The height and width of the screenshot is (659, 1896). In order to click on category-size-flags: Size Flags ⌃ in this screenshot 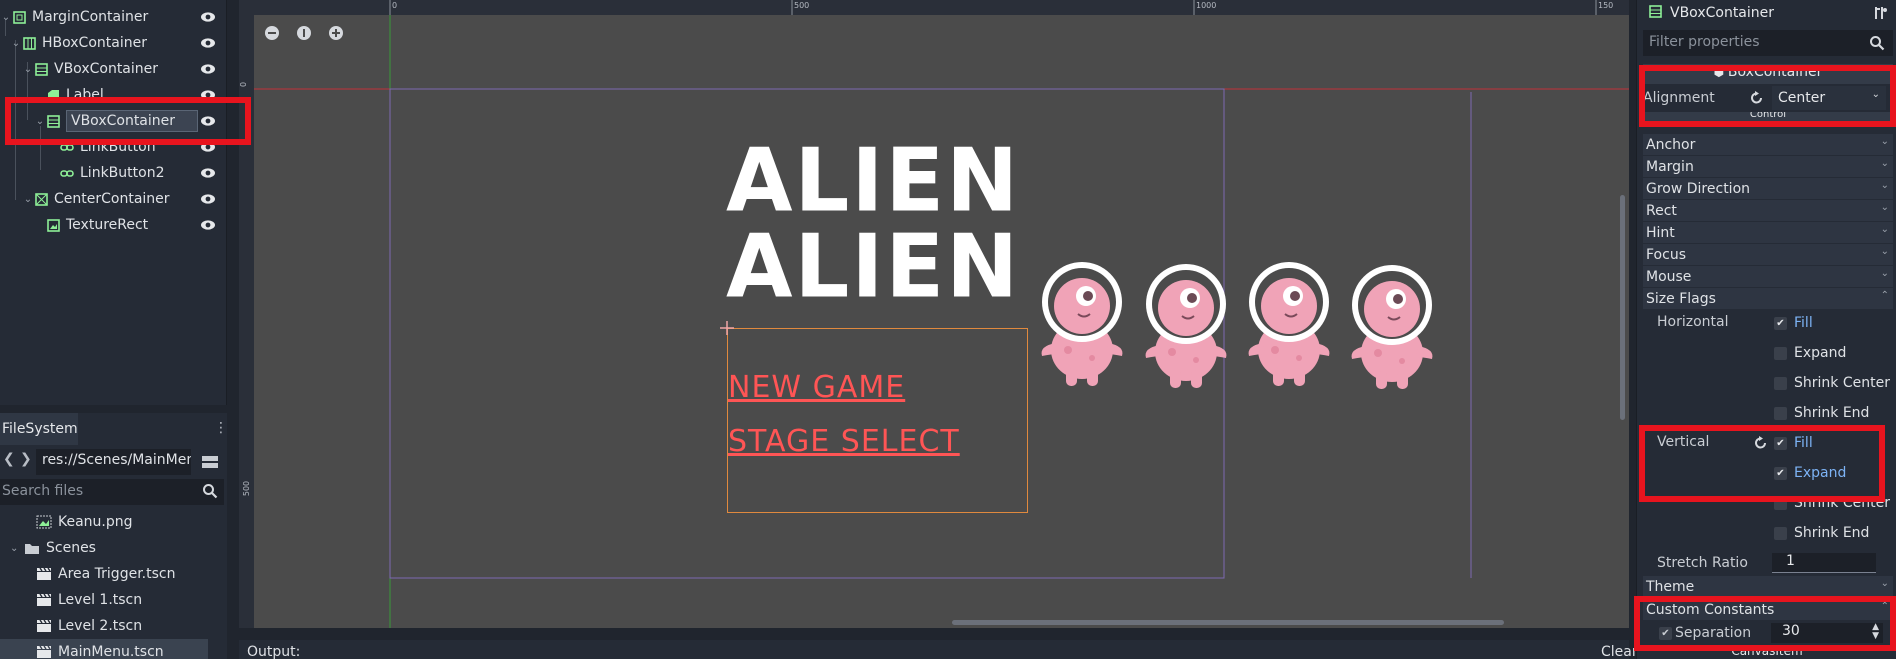, I will do `click(1768, 298)`.